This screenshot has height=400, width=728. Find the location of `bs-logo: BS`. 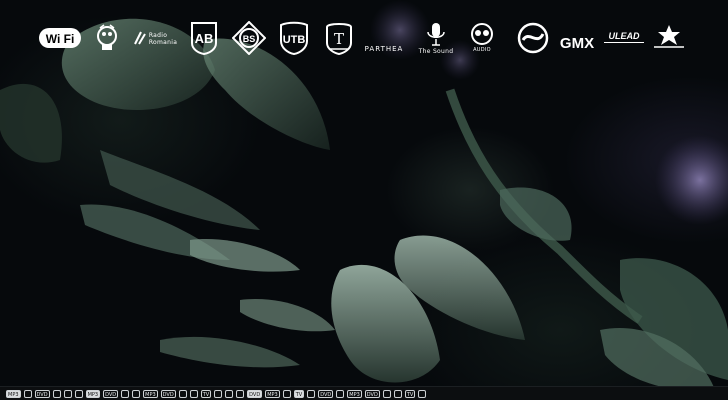

bs-logo: BS is located at coordinates (249, 38).